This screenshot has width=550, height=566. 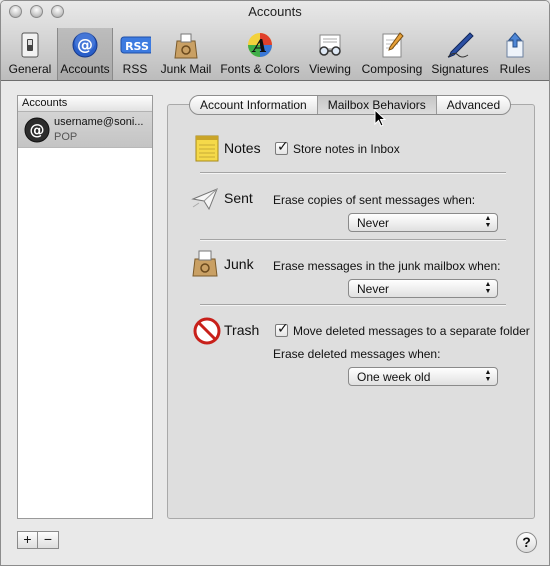 I want to click on add-account-button: +, so click(x=27, y=540).